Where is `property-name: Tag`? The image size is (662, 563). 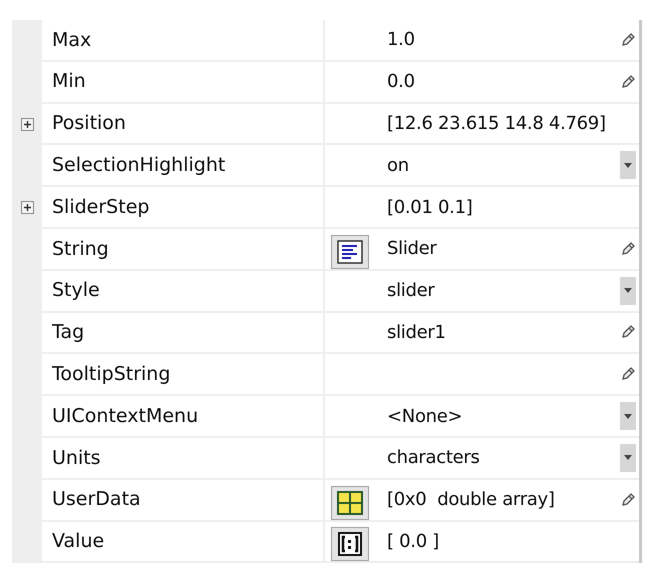 property-name: Tag is located at coordinates (68, 333).